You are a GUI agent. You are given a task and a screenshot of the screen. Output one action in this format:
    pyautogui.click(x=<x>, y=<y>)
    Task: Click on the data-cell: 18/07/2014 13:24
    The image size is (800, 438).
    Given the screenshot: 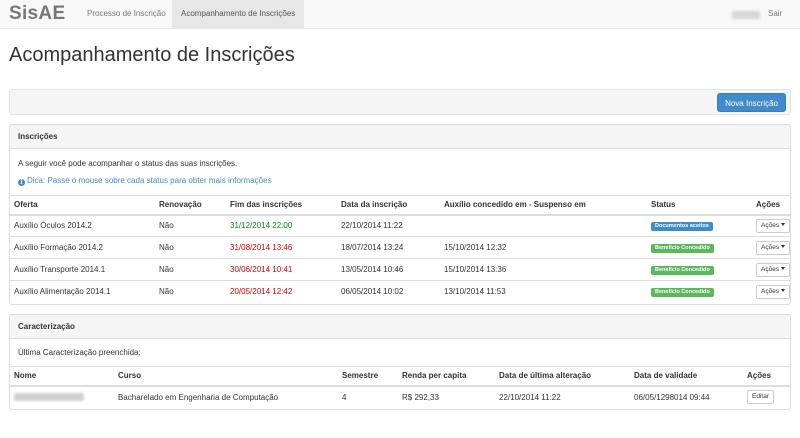 What is the action you would take?
    pyautogui.click(x=388, y=247)
    